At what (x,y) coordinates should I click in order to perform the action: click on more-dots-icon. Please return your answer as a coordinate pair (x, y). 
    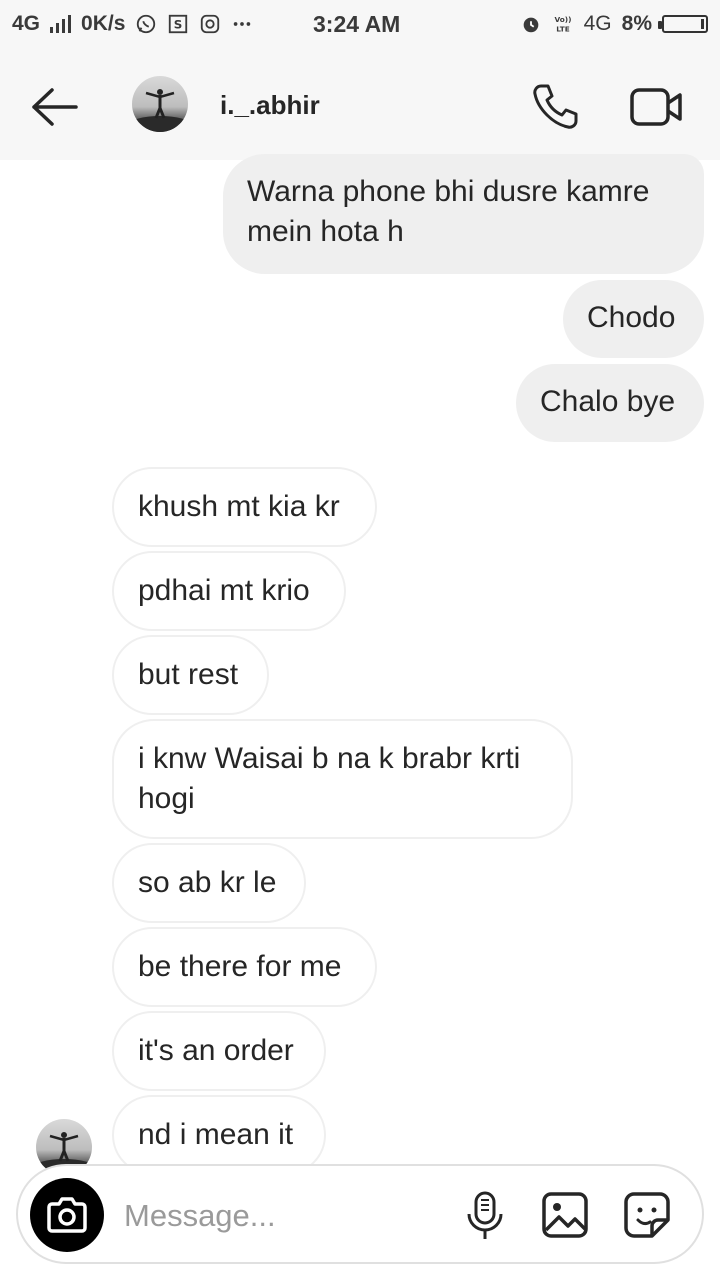
    Looking at the image, I should click on (242, 24).